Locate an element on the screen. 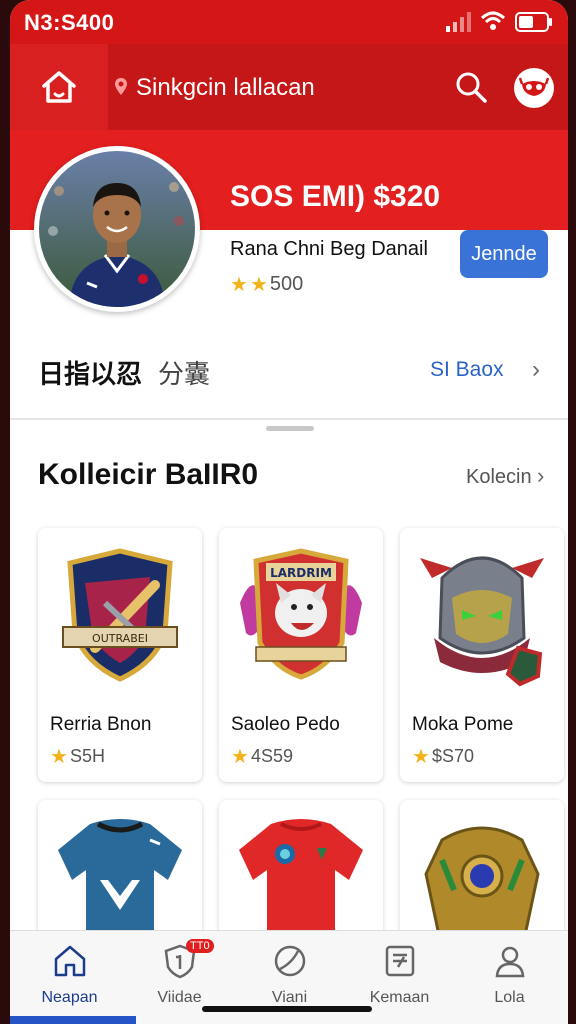 The height and width of the screenshot is (1024, 576). armor-chest-icon is located at coordinates (482, 883).